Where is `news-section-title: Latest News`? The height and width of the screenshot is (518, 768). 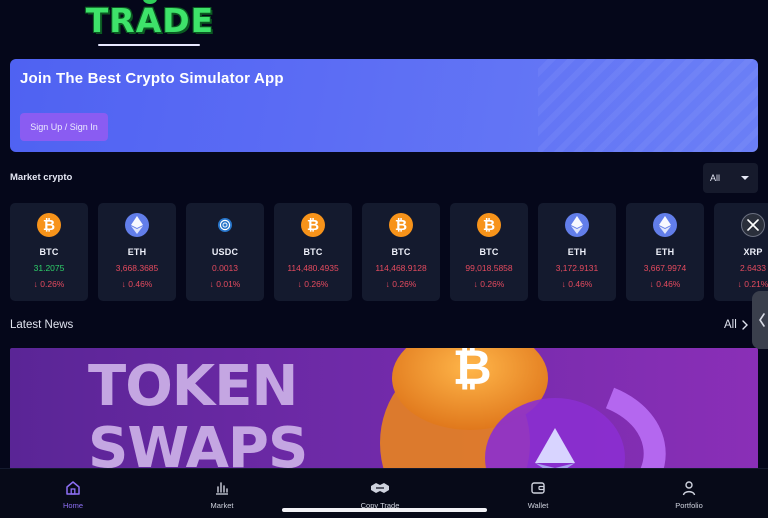 news-section-title: Latest News is located at coordinates (42, 325).